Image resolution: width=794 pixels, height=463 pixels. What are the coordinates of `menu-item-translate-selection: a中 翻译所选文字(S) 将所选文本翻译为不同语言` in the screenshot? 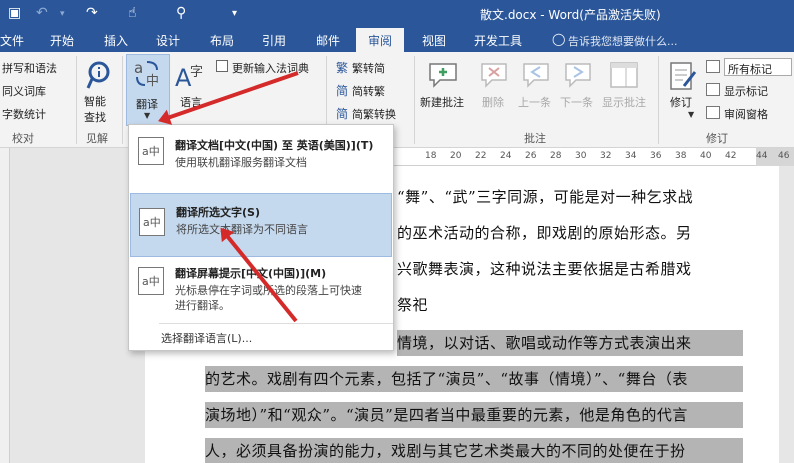 It's located at (261, 225).